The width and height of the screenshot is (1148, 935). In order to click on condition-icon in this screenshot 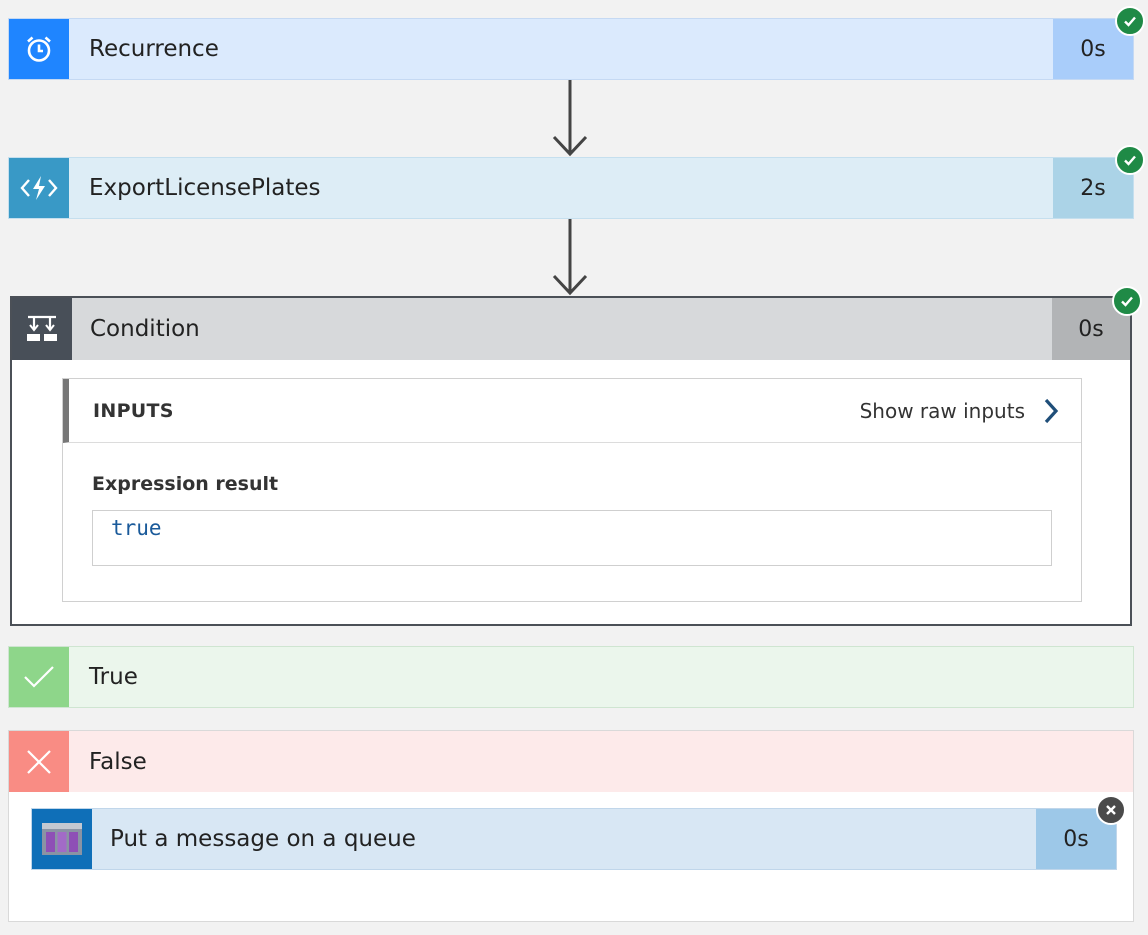, I will do `click(42, 329)`.